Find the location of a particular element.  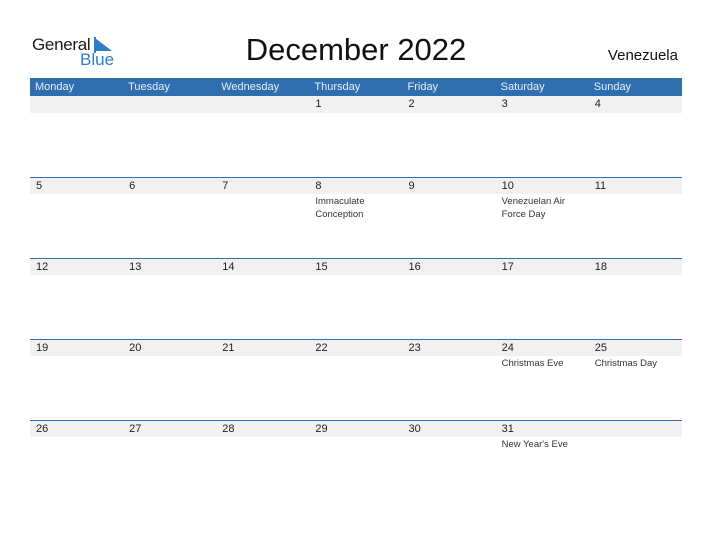

day-cell: 28 is located at coordinates (262, 435).